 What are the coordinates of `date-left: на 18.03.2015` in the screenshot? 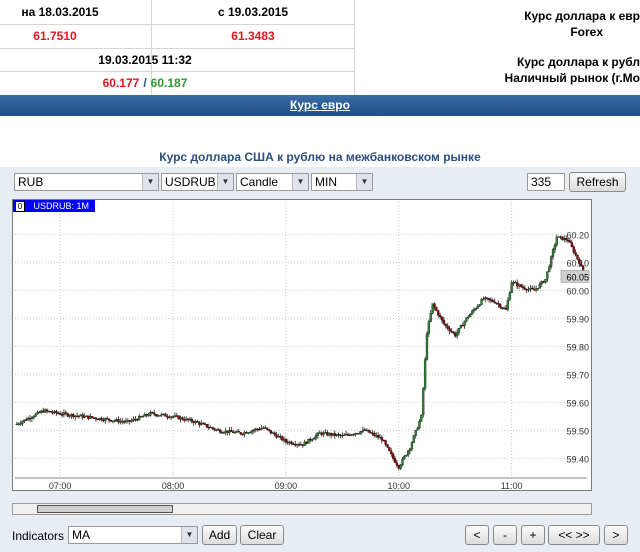 It's located at (60, 12).